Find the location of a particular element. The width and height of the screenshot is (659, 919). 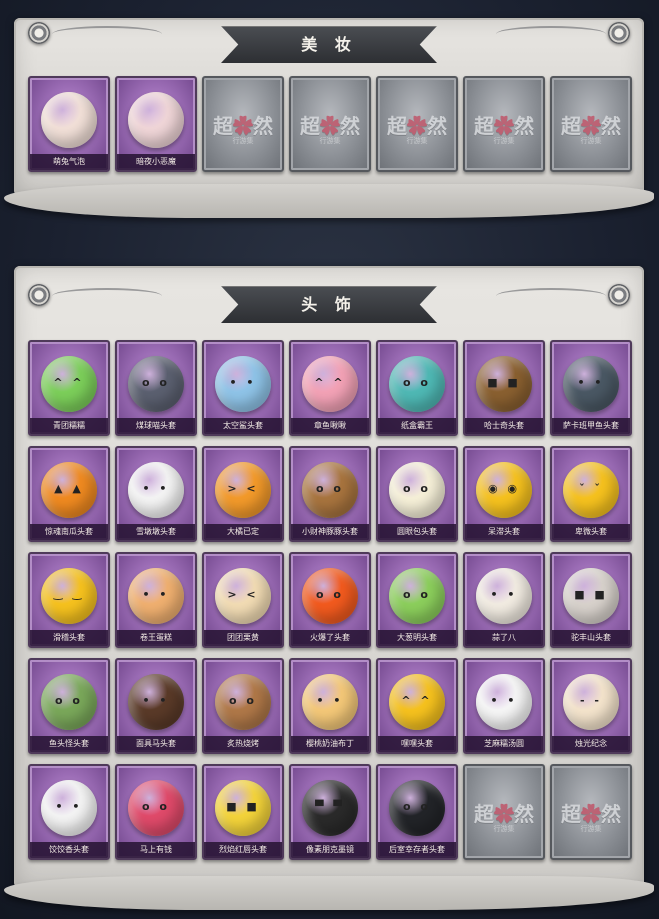

item-card: • • 饺饺香头套 is located at coordinates (69, 812).